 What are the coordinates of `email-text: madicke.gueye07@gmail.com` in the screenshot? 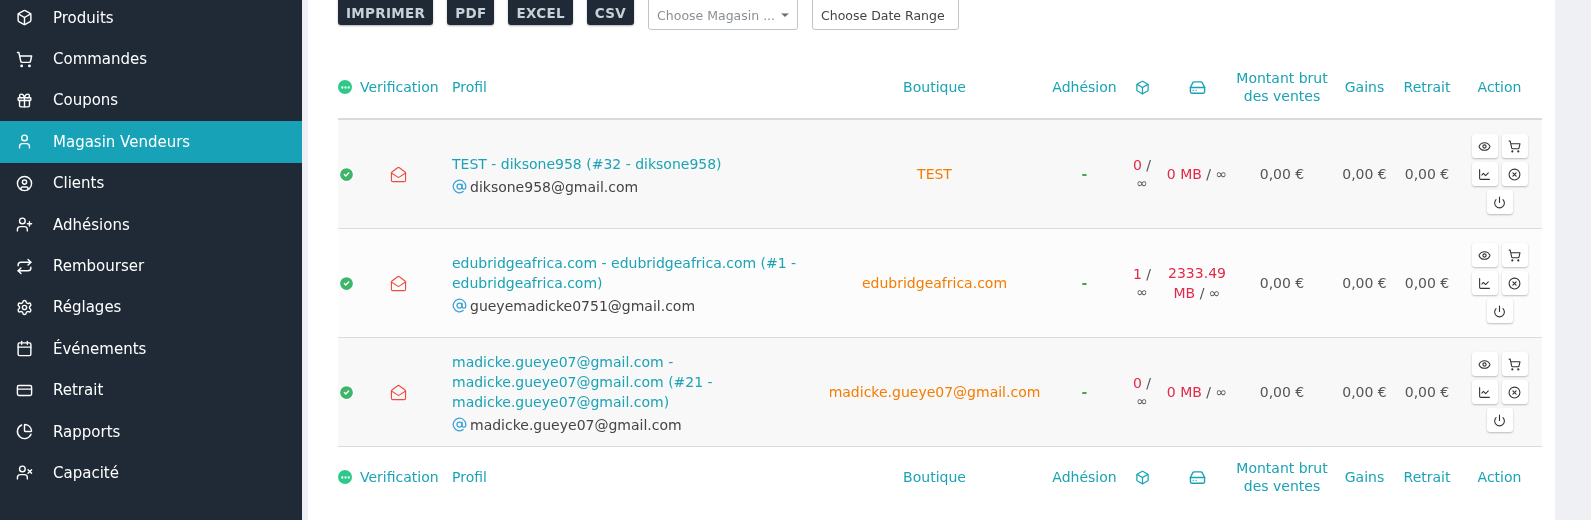 It's located at (576, 424).